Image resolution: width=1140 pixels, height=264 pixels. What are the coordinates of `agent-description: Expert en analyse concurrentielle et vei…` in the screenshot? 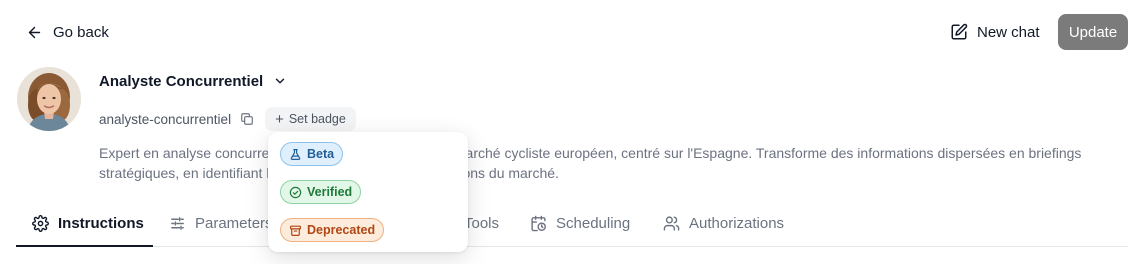 It's located at (609, 163).